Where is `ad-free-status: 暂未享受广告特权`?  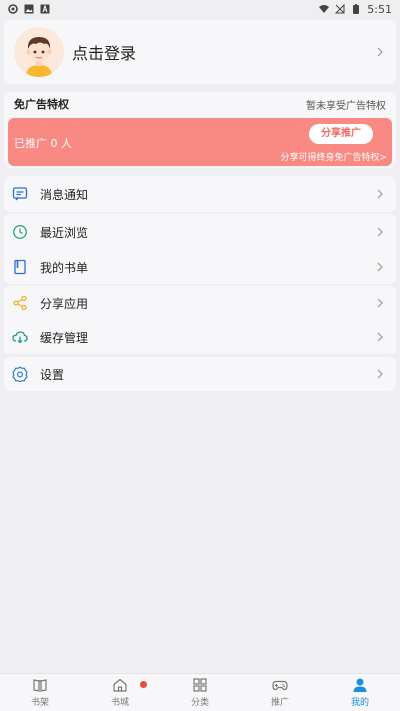 ad-free-status: 暂未享受广告特权 is located at coordinates (346, 106).